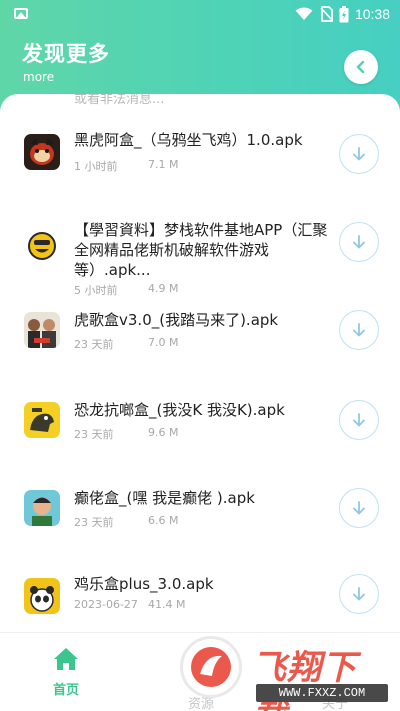 Image resolution: width=400 pixels, height=711 pixels. I want to click on dino-box-app-icon, so click(42, 420).